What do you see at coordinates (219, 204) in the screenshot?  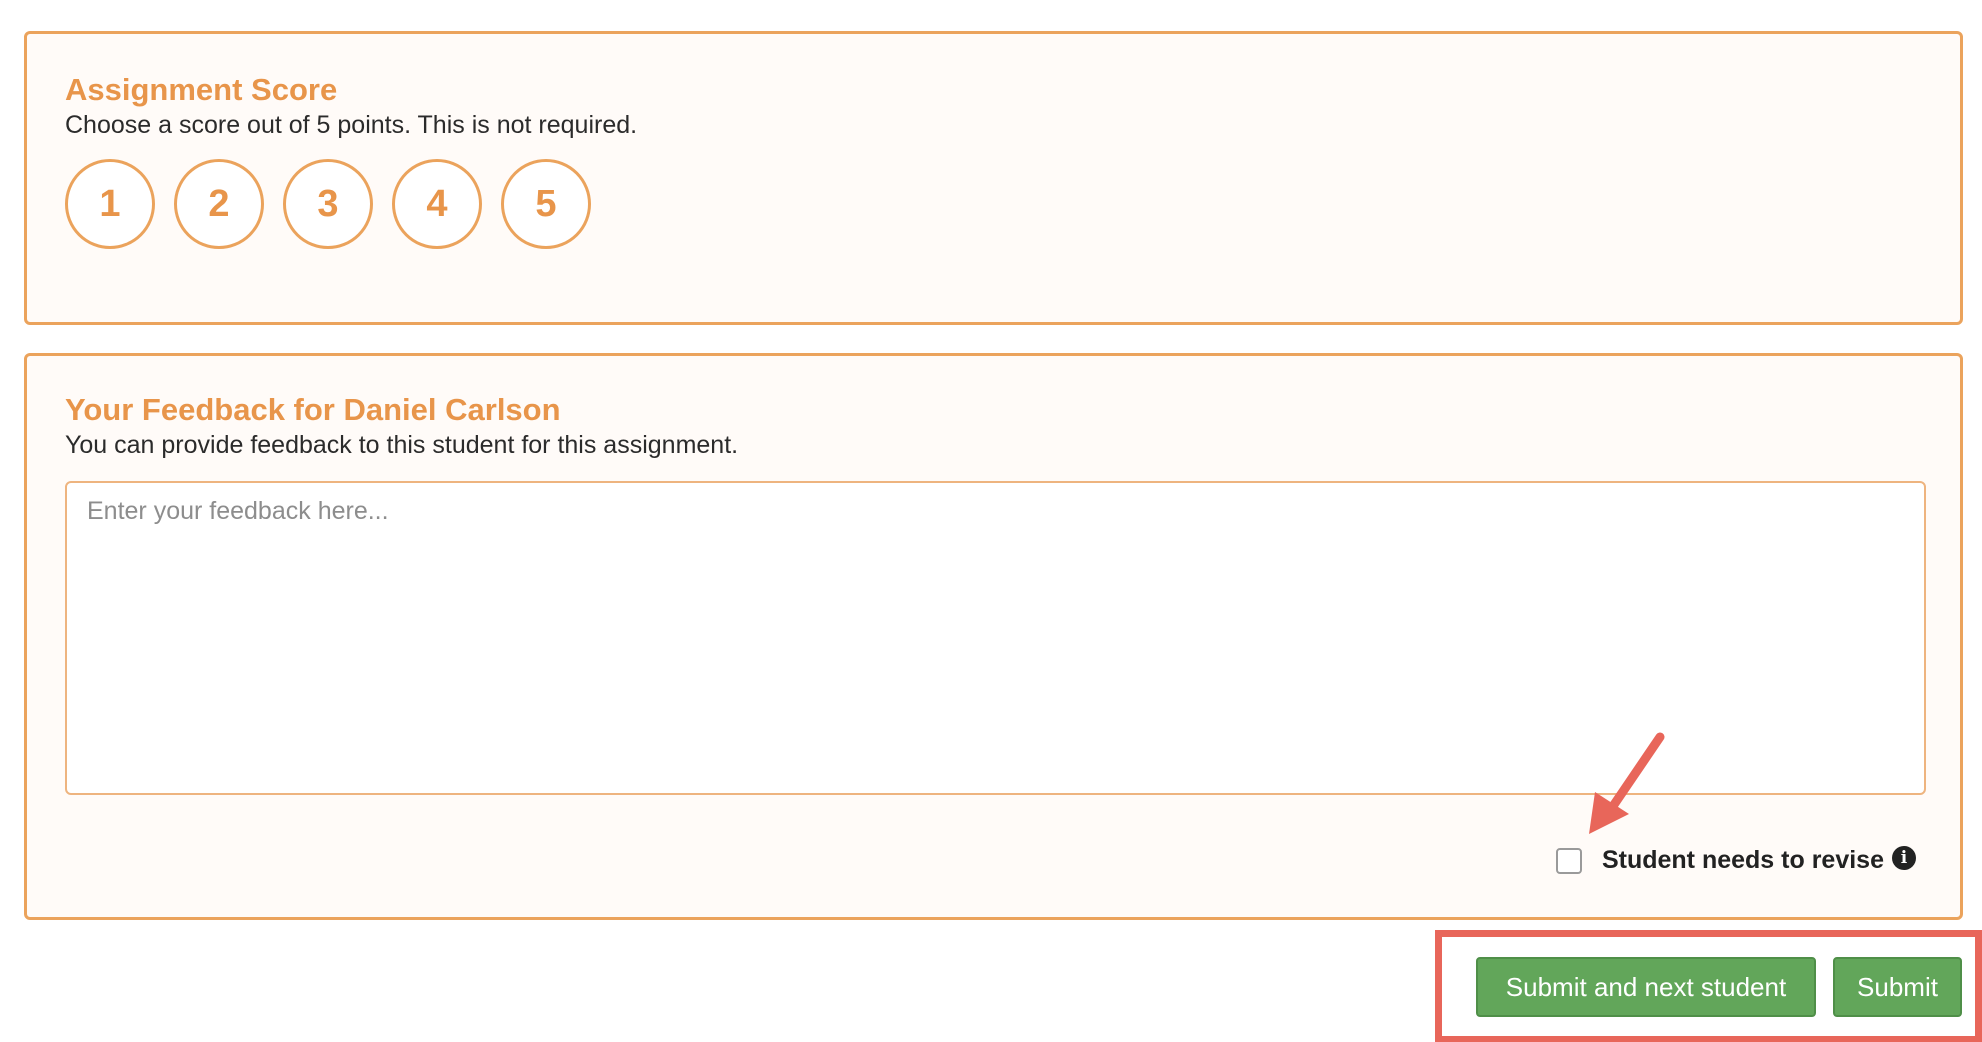 I see `score-option-2: 2` at bounding box center [219, 204].